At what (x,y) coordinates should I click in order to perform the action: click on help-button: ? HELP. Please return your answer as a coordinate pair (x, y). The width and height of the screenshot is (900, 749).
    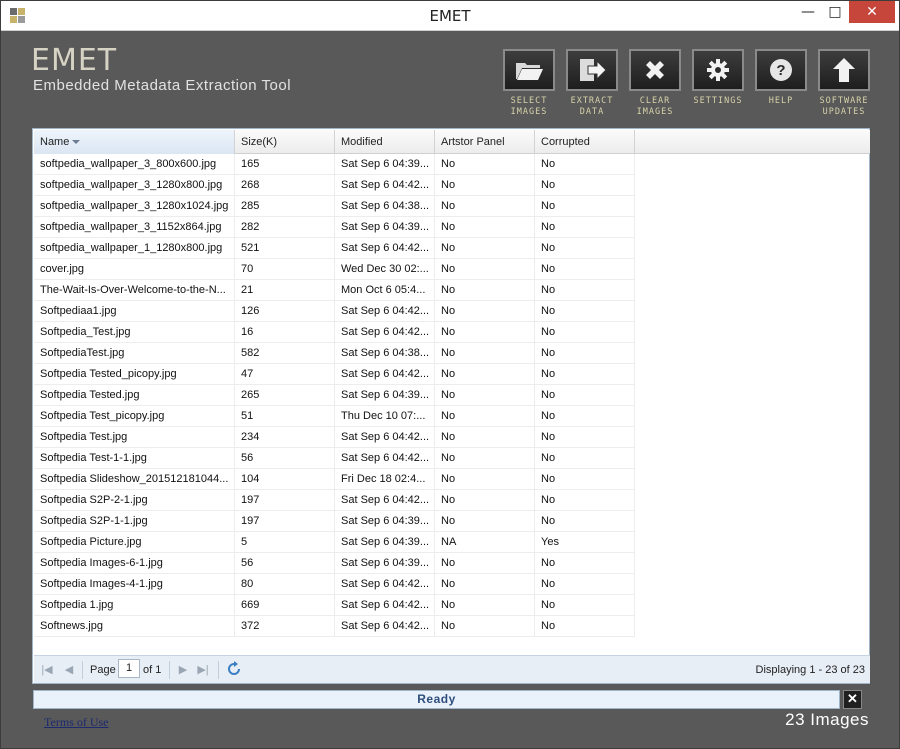
    Looking at the image, I should click on (781, 78).